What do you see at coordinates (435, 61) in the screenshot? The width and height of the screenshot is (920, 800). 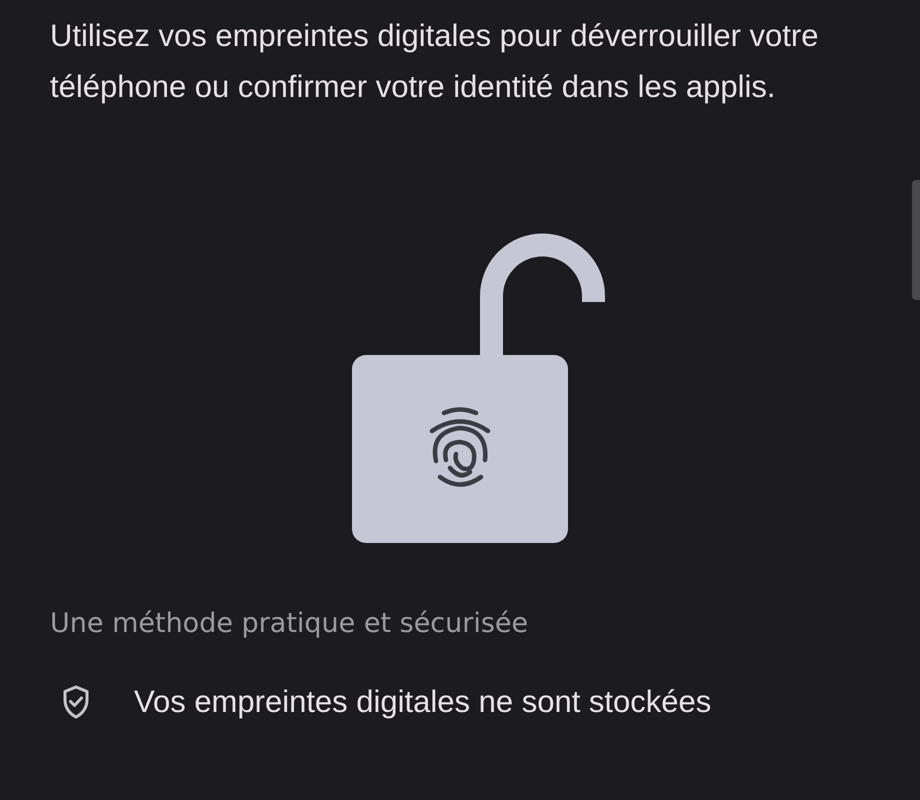 I see `intro-text: Utilisez vos empreintes digitales pour déverrouiller votre téléphone ou confirmer votre identité dans les applis.` at bounding box center [435, 61].